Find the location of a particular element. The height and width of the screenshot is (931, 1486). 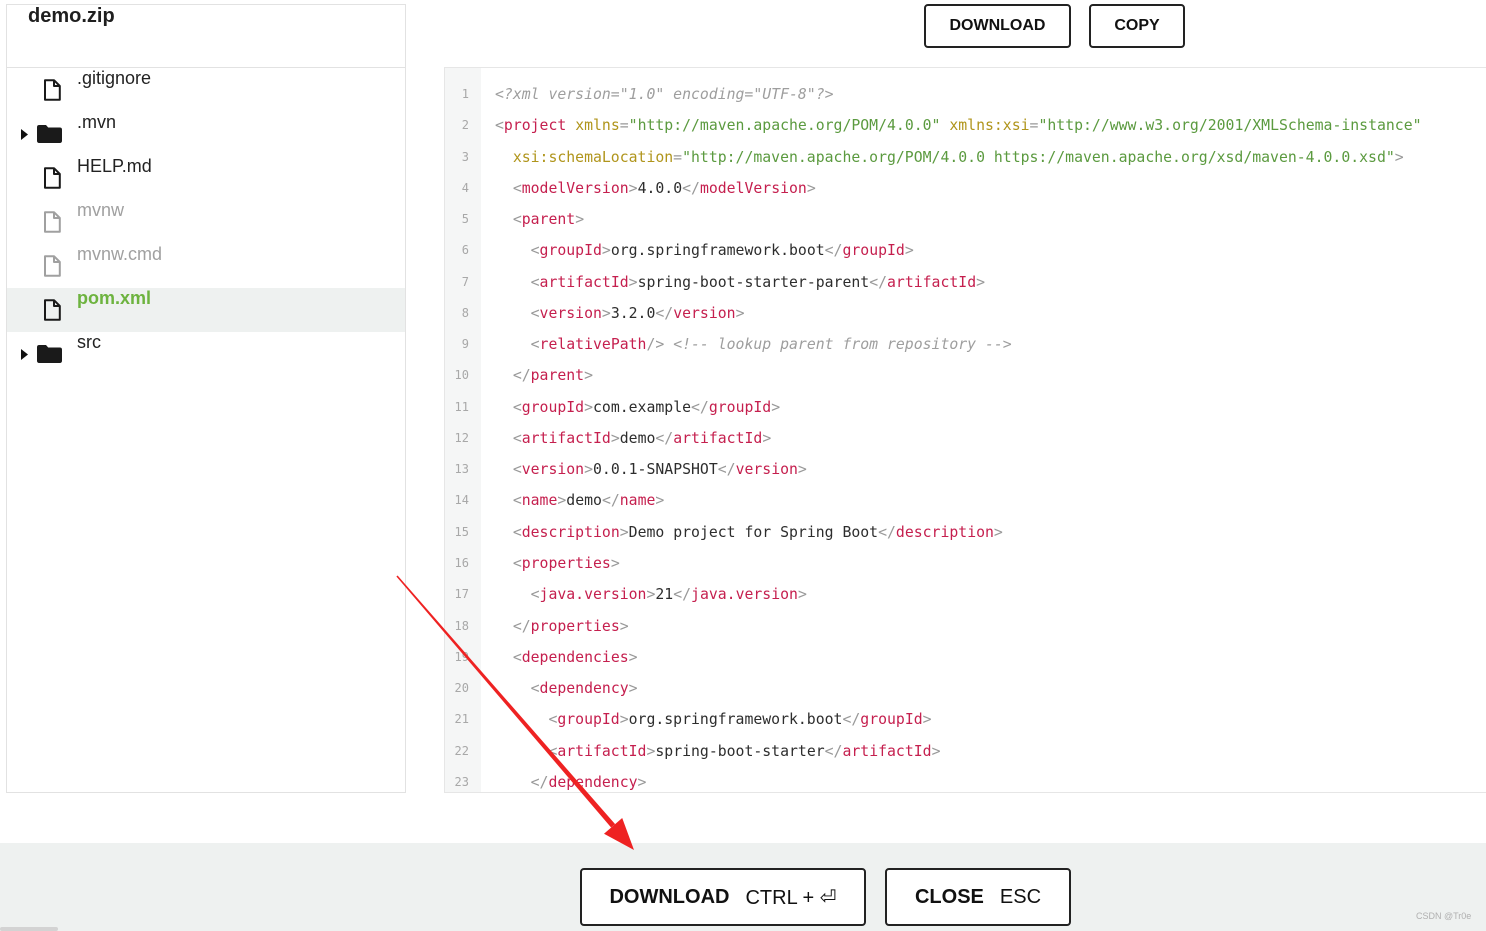

line-number: 9 is located at coordinates (465, 344).